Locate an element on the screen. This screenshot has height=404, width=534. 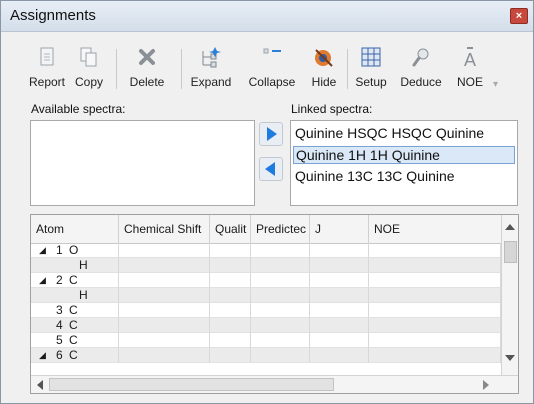
collapse-button: Collapse is located at coordinates (272, 65).